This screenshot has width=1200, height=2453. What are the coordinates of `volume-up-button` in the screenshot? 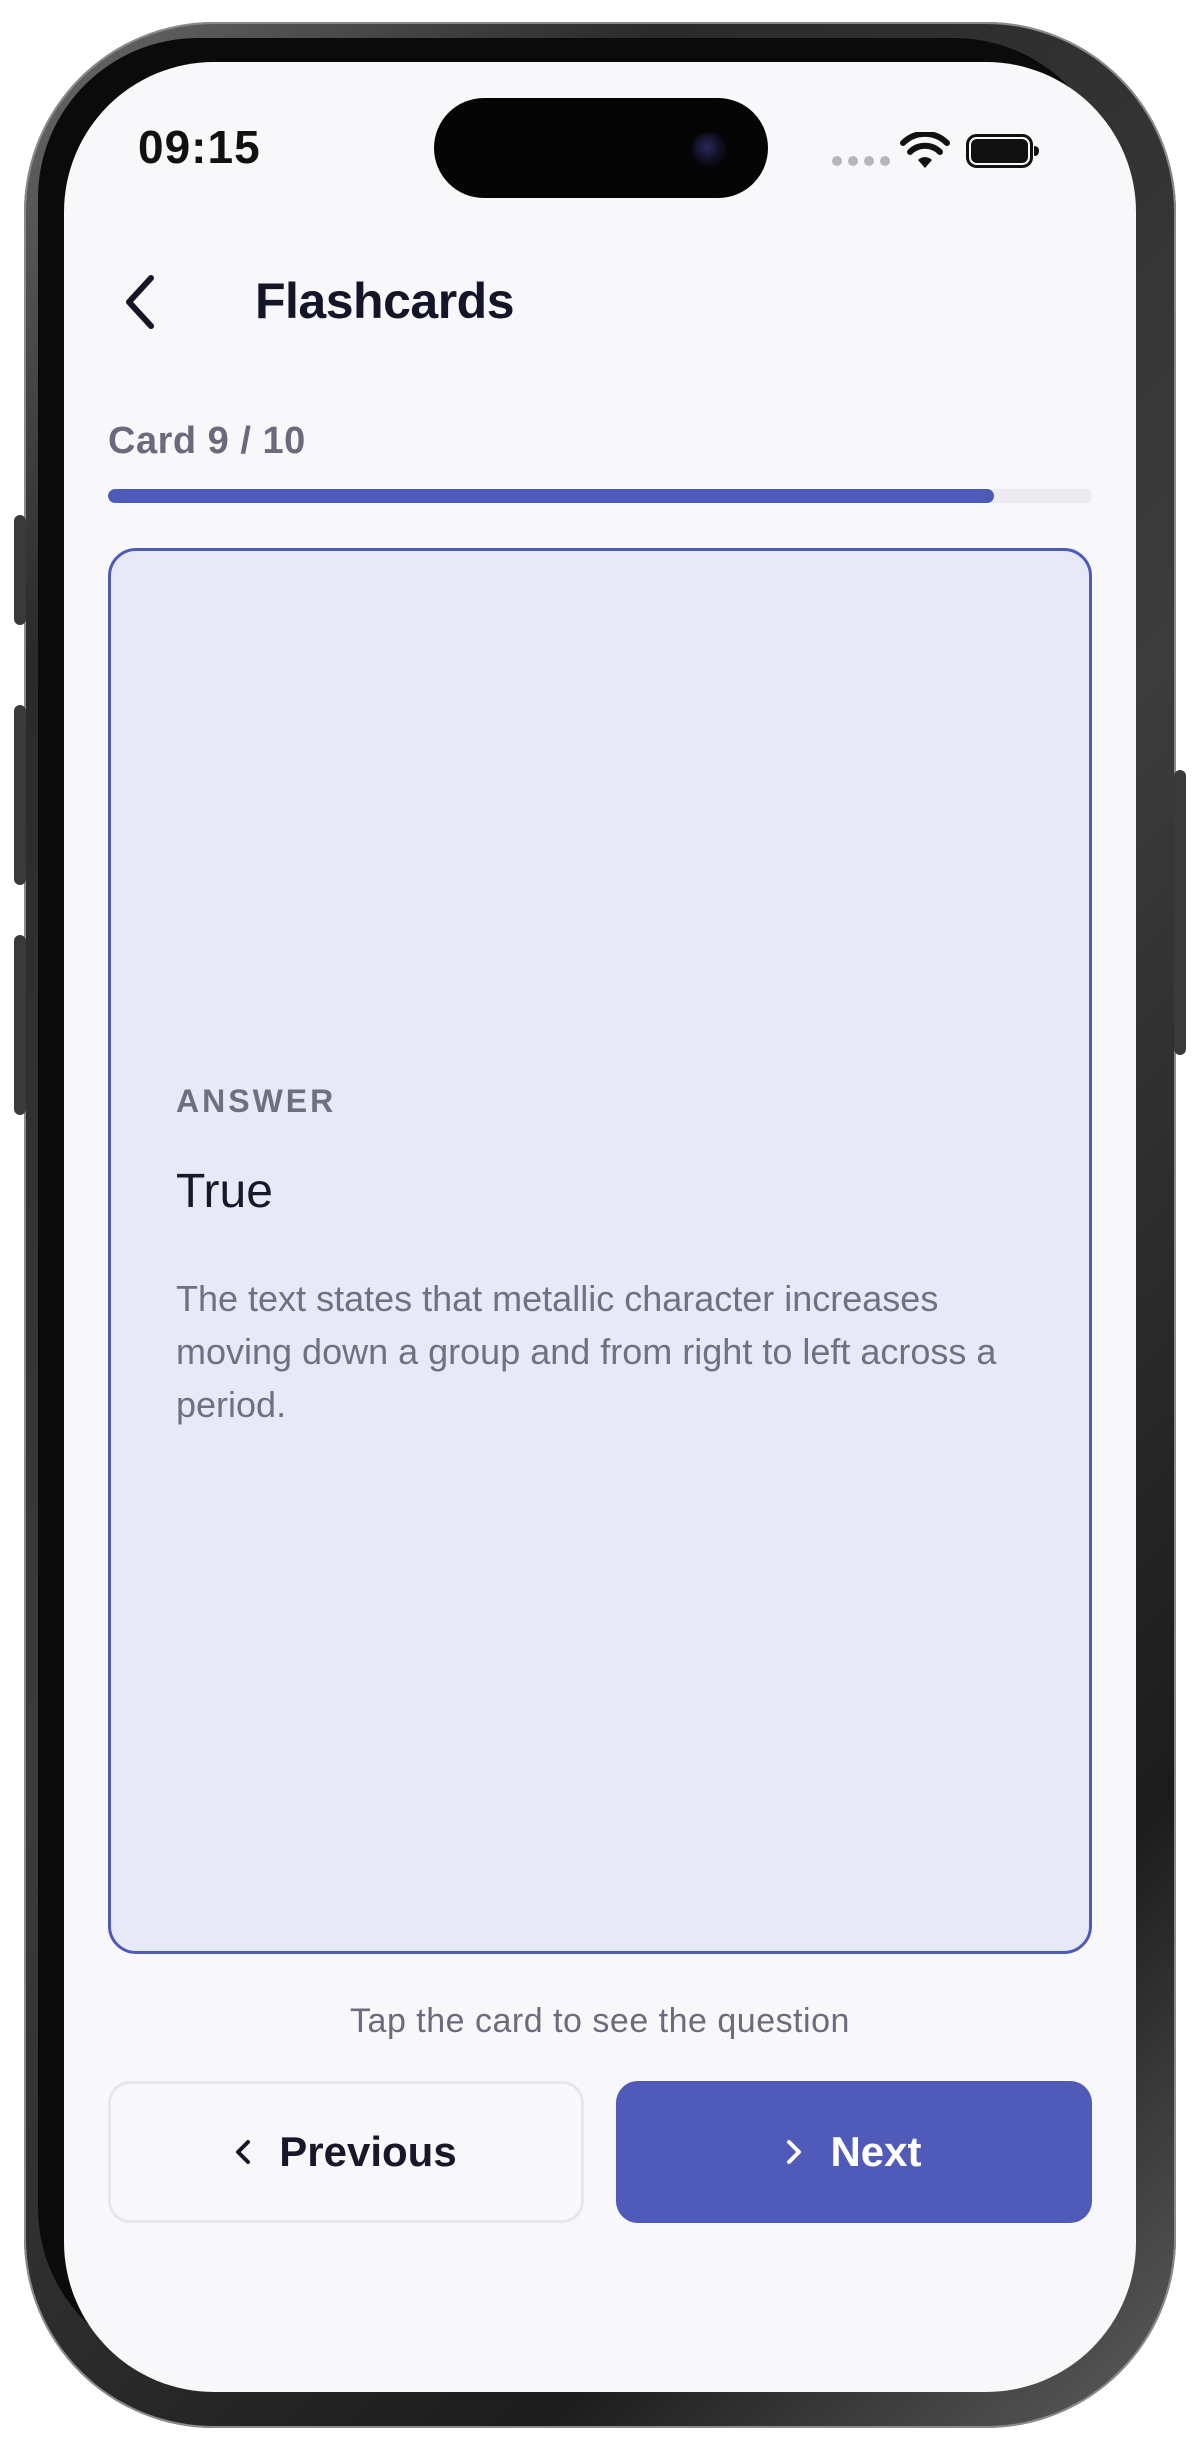 It's located at (20, 795).